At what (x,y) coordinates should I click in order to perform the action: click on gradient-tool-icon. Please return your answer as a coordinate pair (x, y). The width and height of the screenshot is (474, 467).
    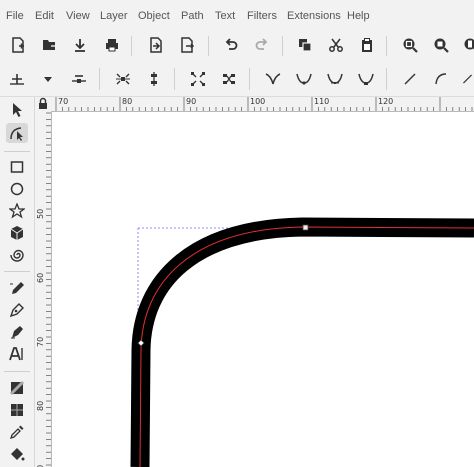
    Looking at the image, I should click on (17, 388).